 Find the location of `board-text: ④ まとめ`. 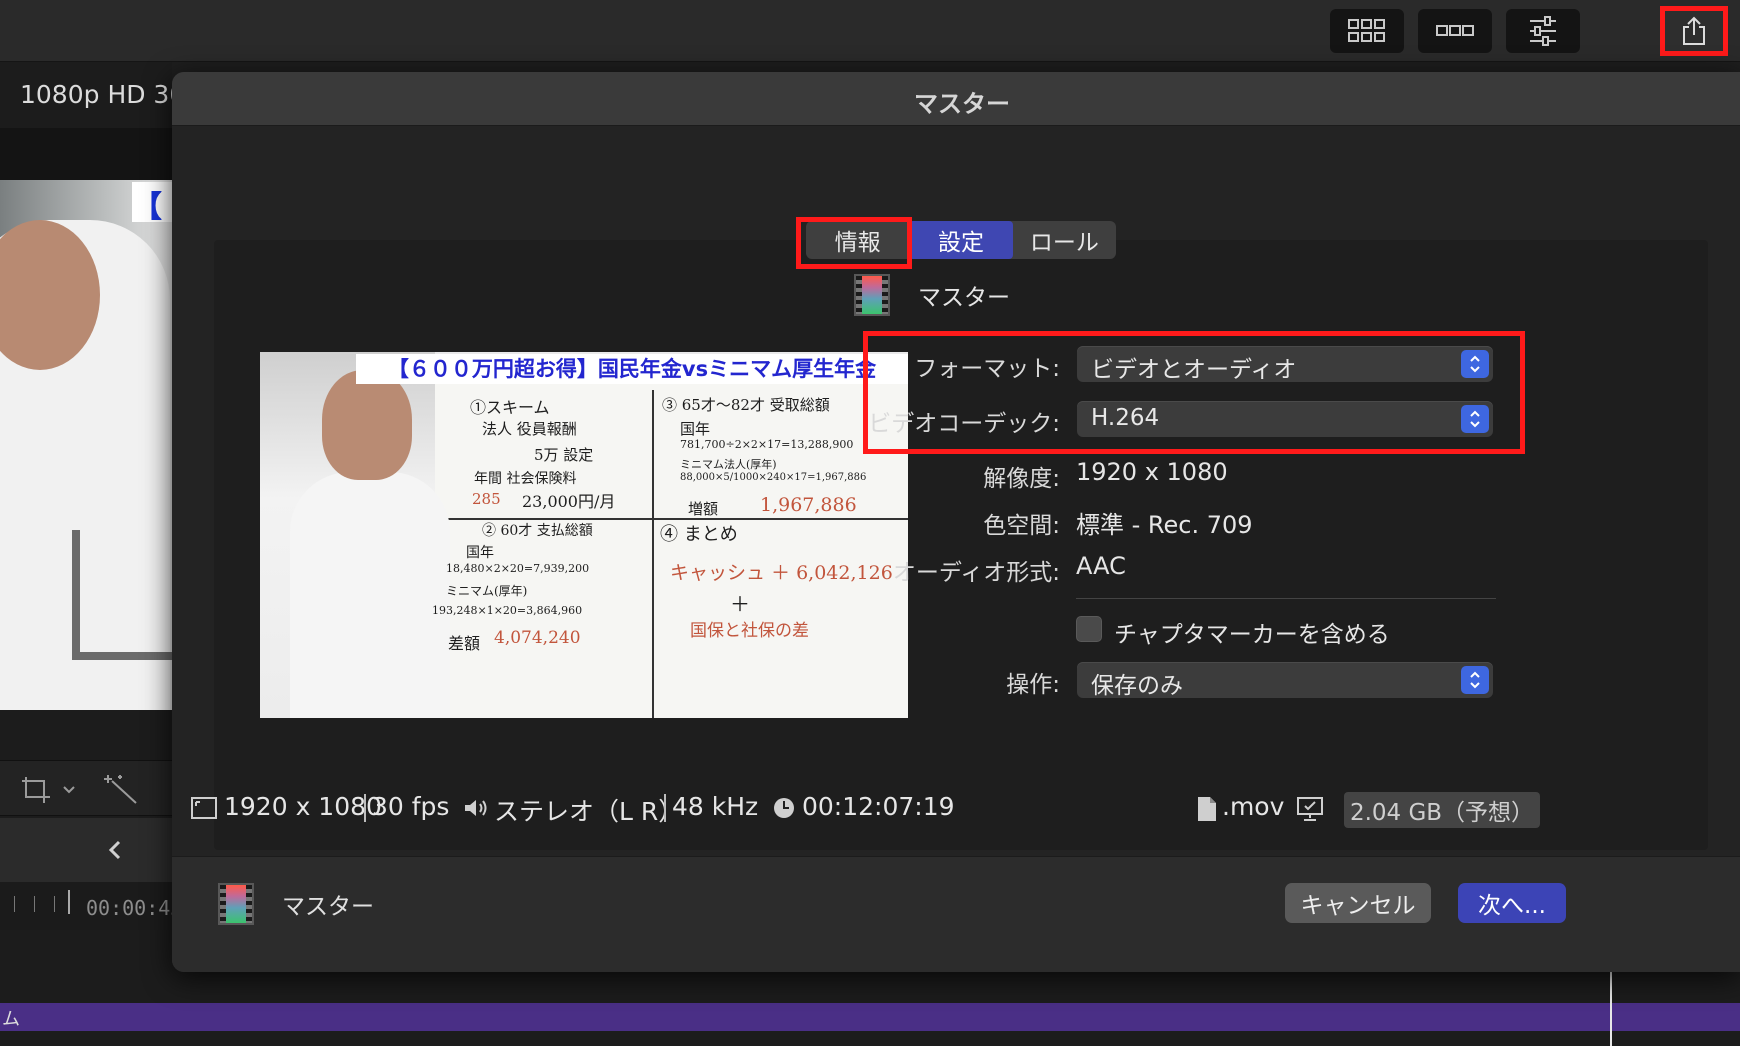

board-text: ④ まとめ is located at coordinates (699, 534).